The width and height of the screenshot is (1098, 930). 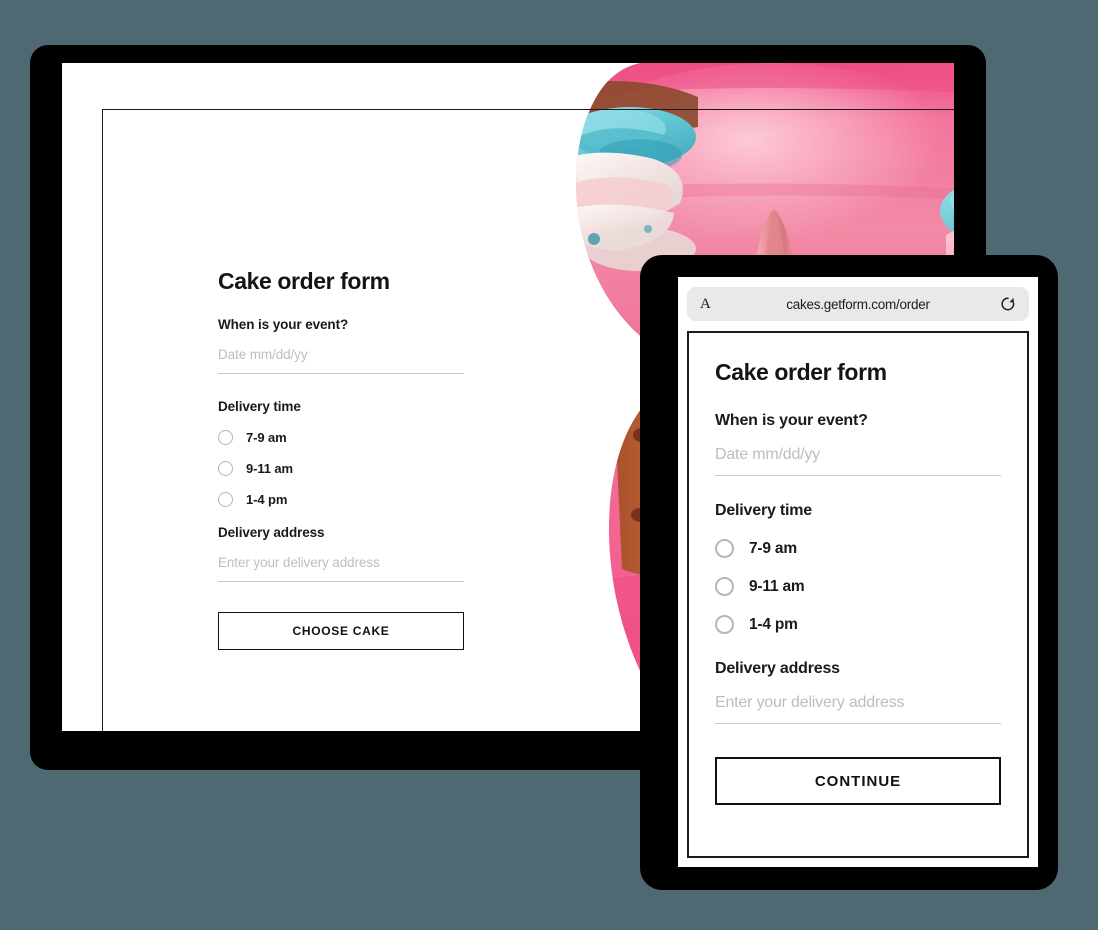 I want to click on address-bar: A cakes.getform.com/order, so click(x=858, y=304).